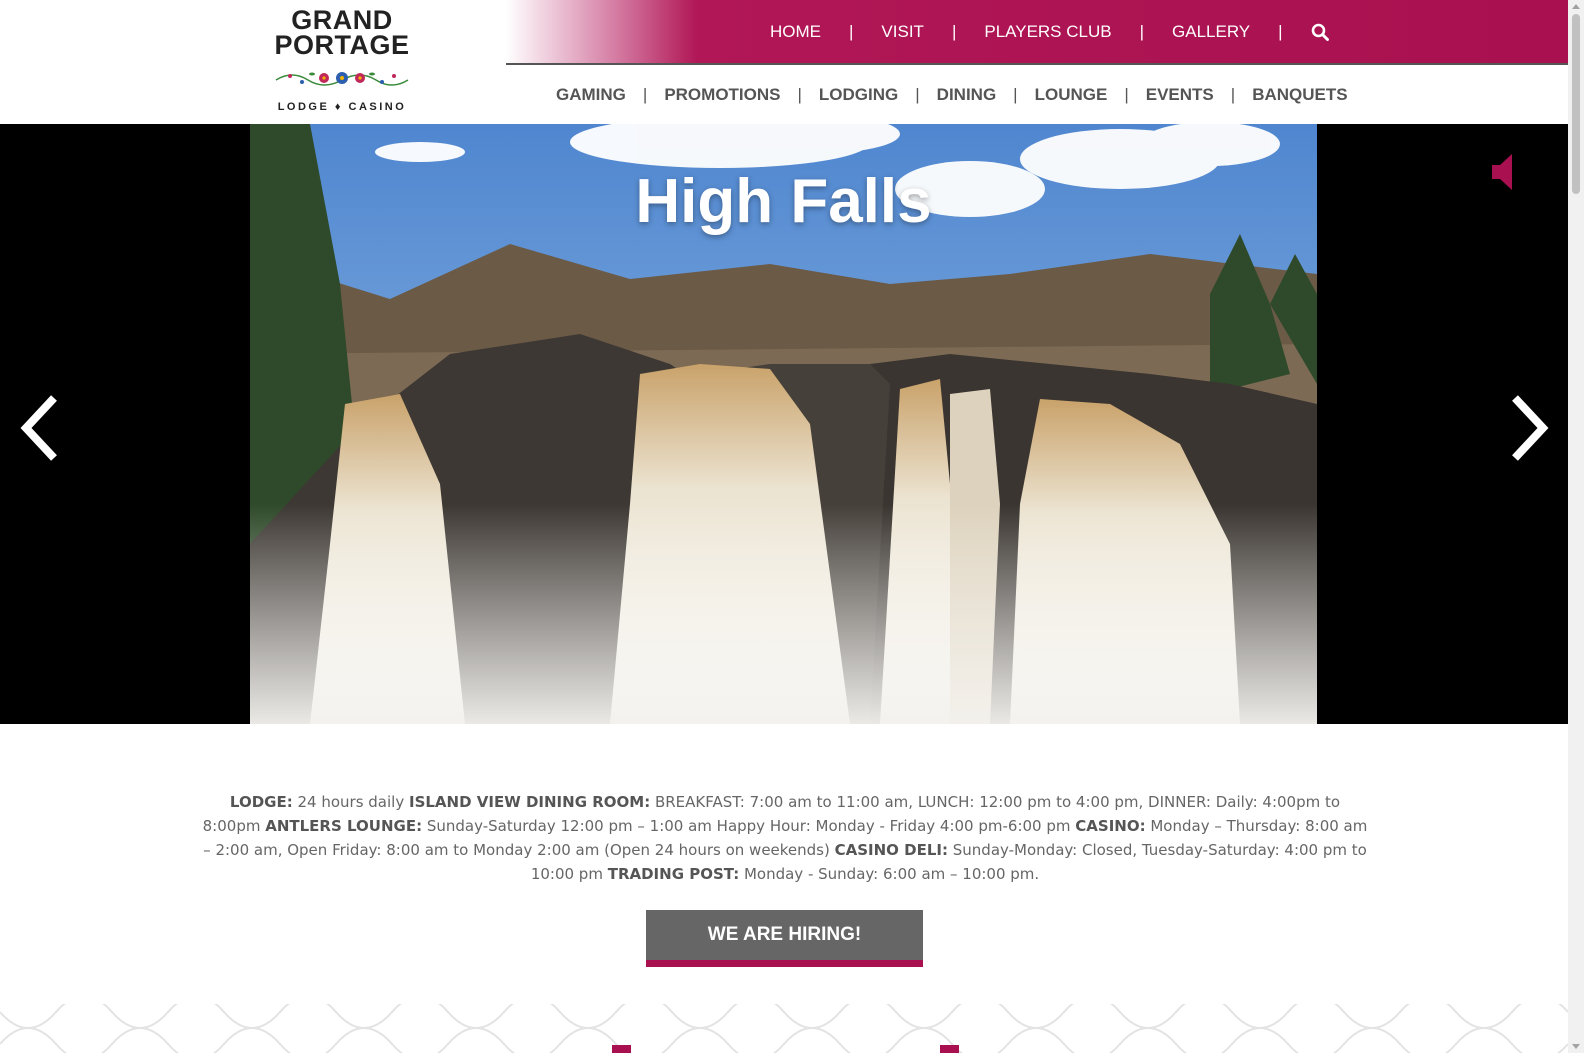 The height and width of the screenshot is (1053, 1584). Describe the element at coordinates (1576, 6) in the screenshot. I see `scroll-up-arrow-icon` at that location.